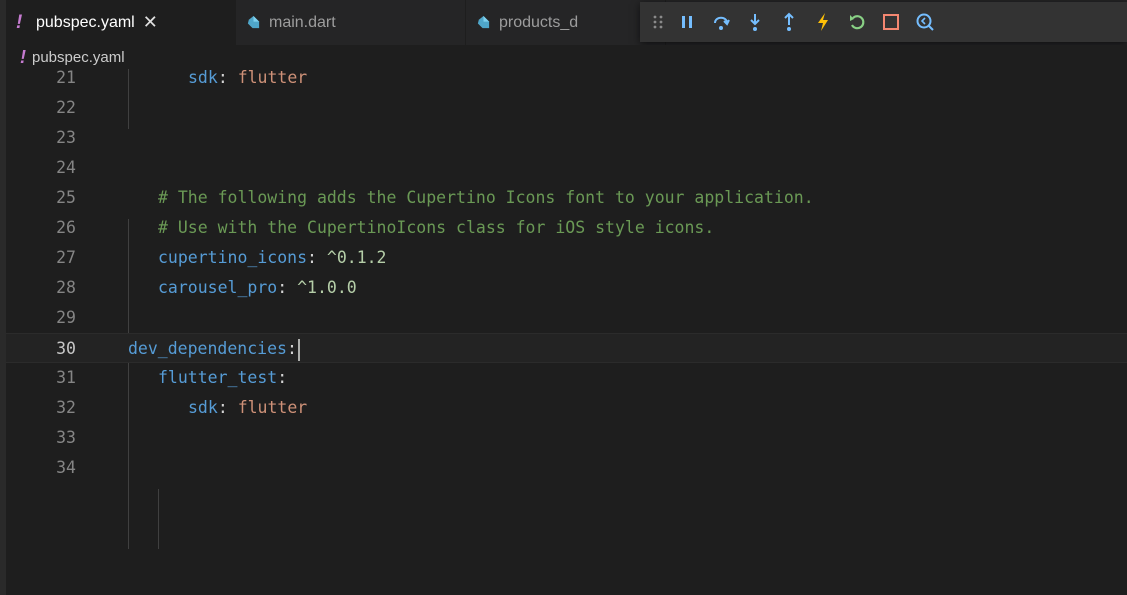 This screenshot has height=595, width=1127. Describe the element at coordinates (566, 468) in the screenshot. I see `code-line: 34` at that location.